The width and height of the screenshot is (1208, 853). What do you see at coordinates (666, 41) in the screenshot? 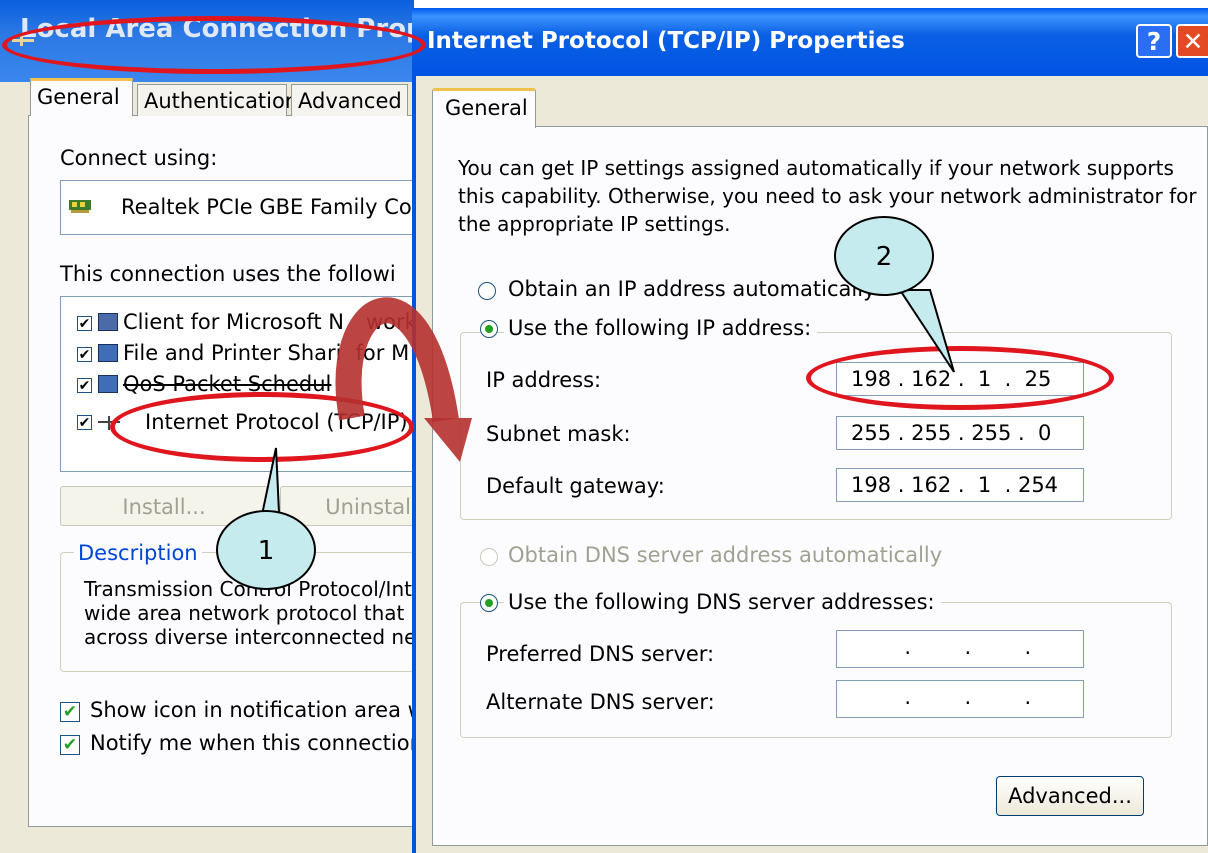
I see `window-title: Internet Protocol (TCP/IP) Properties` at bounding box center [666, 41].